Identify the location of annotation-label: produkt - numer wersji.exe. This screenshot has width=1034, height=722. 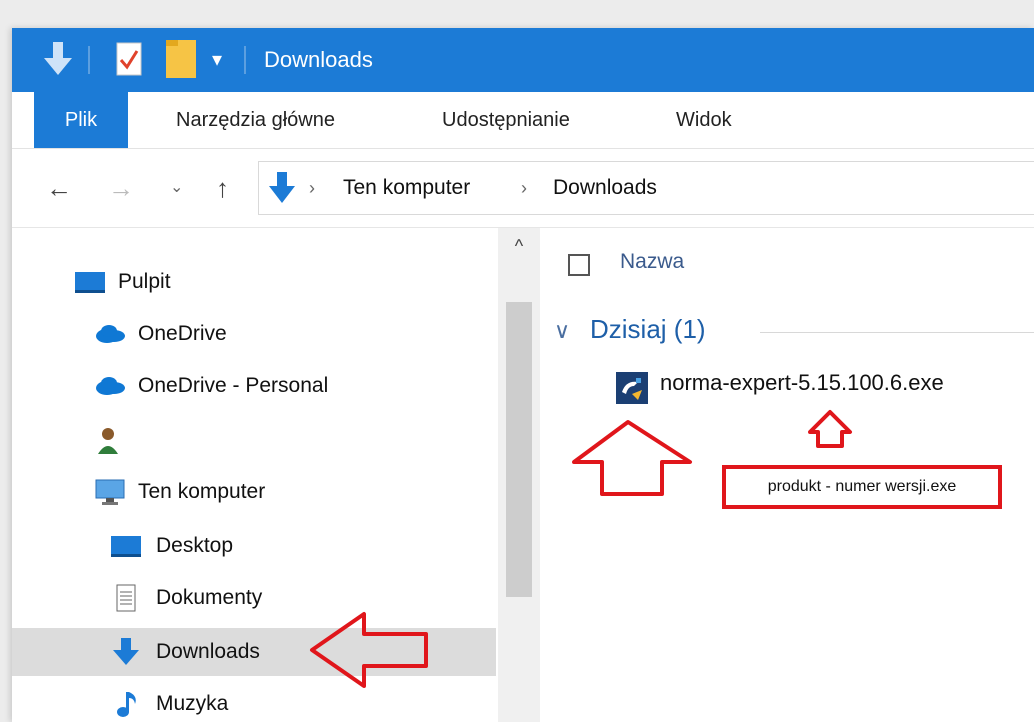
(862, 486).